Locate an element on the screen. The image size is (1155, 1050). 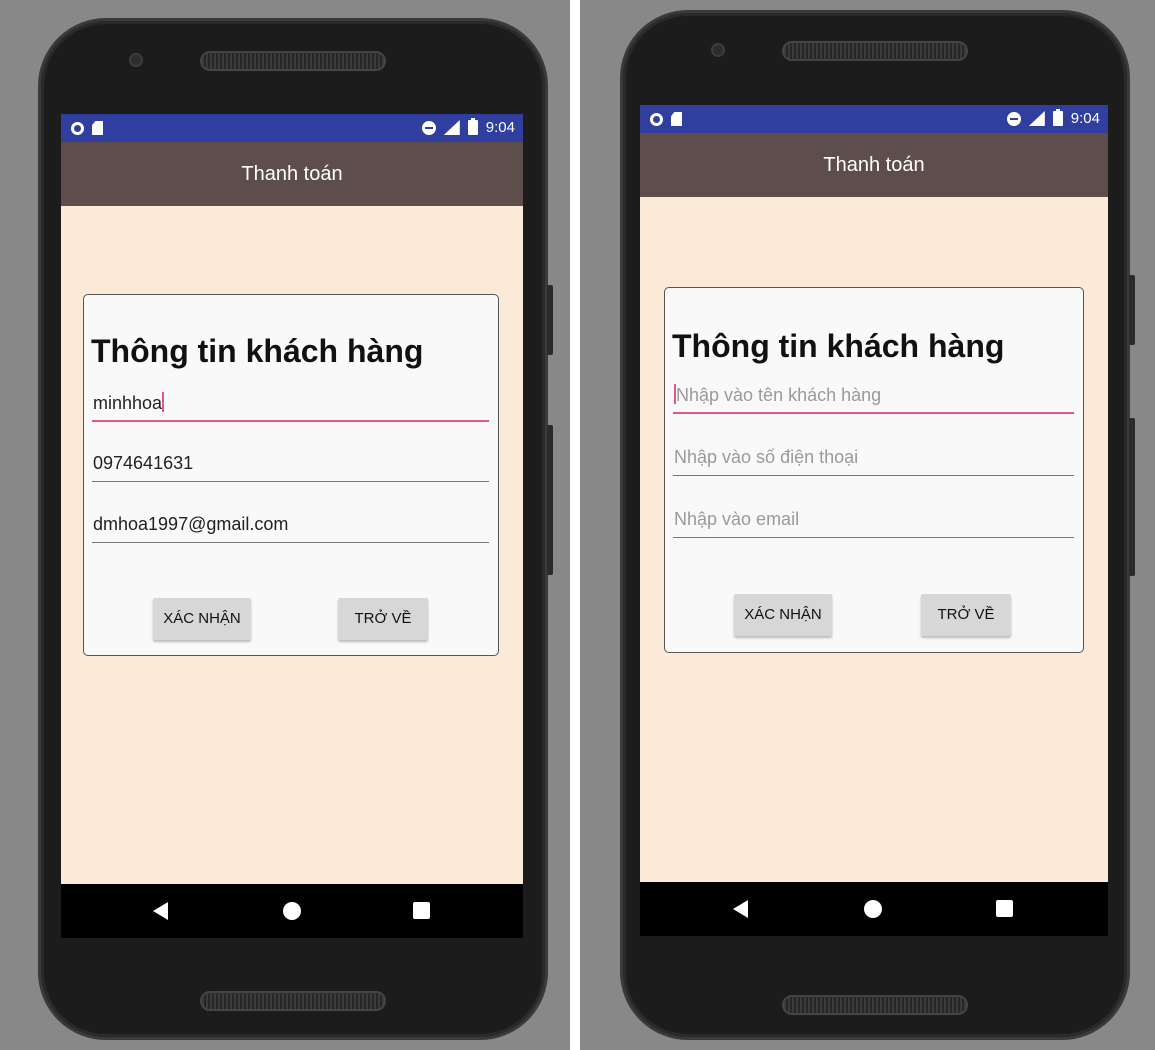
name-field: minhhoa is located at coordinates (290, 405).